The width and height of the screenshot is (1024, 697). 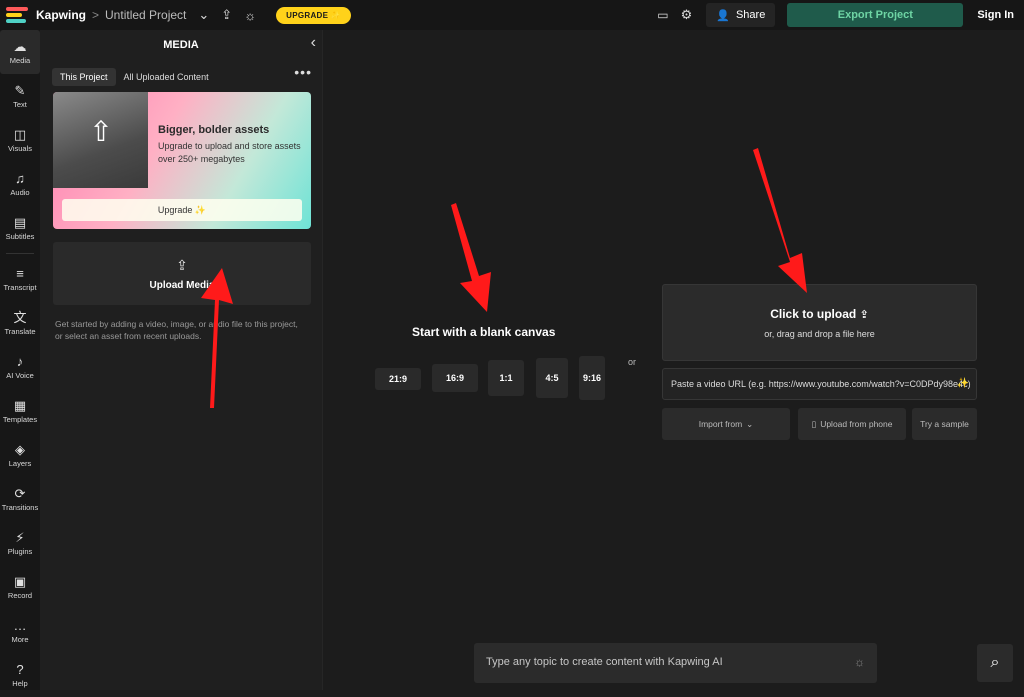 I want to click on rail-item-layers: ◈ Layers, so click(x=20, y=455).